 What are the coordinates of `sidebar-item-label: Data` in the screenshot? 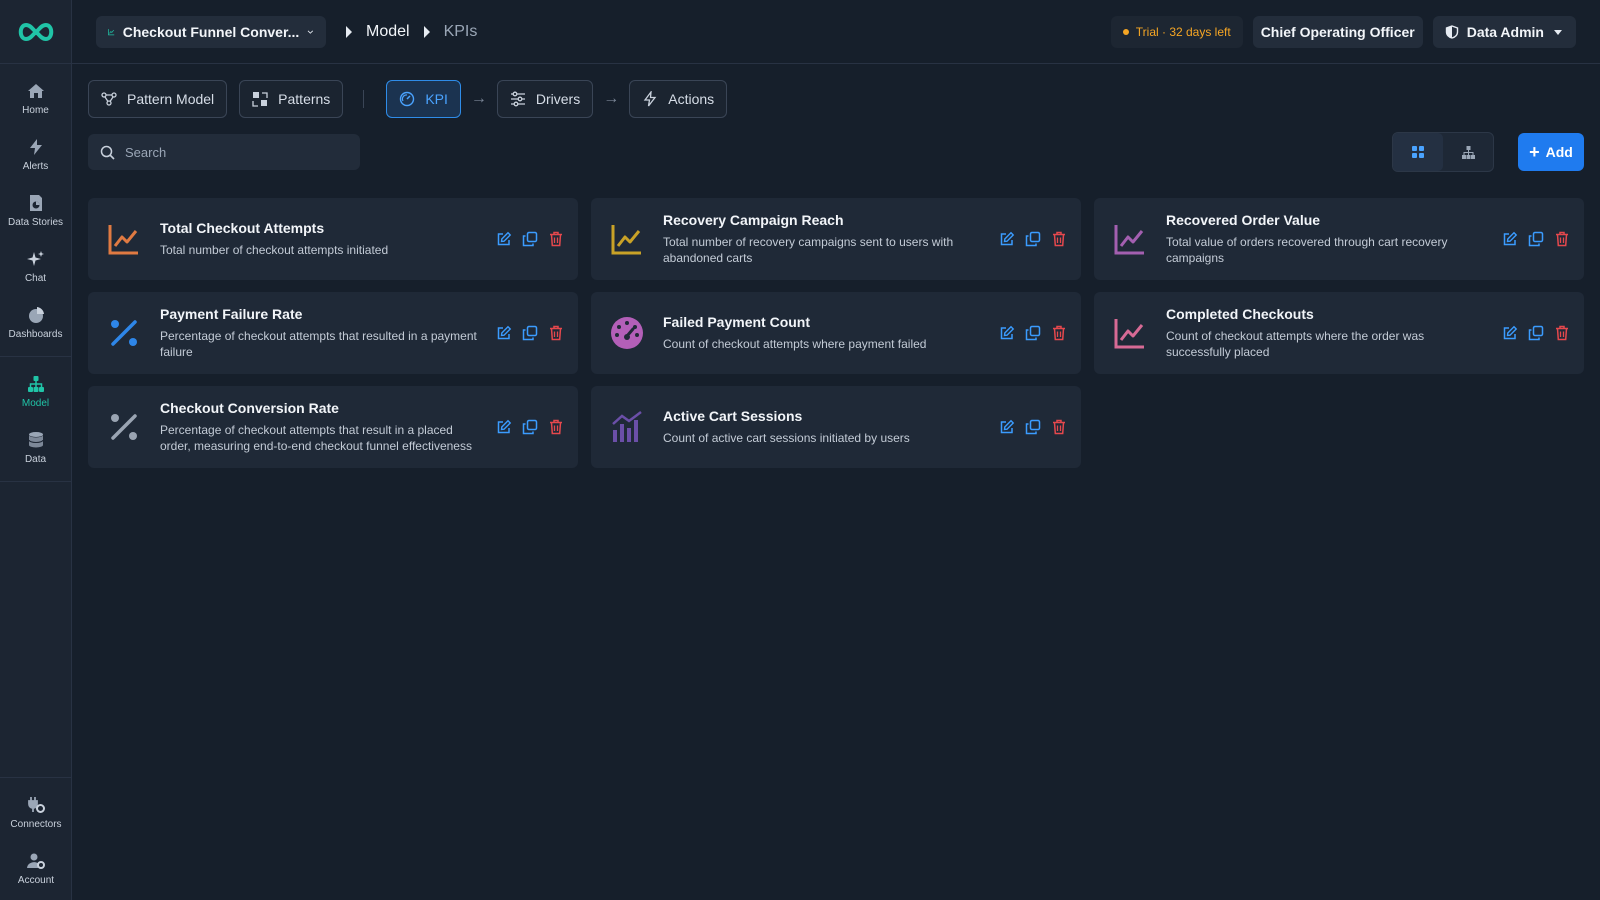 It's located at (35, 459).